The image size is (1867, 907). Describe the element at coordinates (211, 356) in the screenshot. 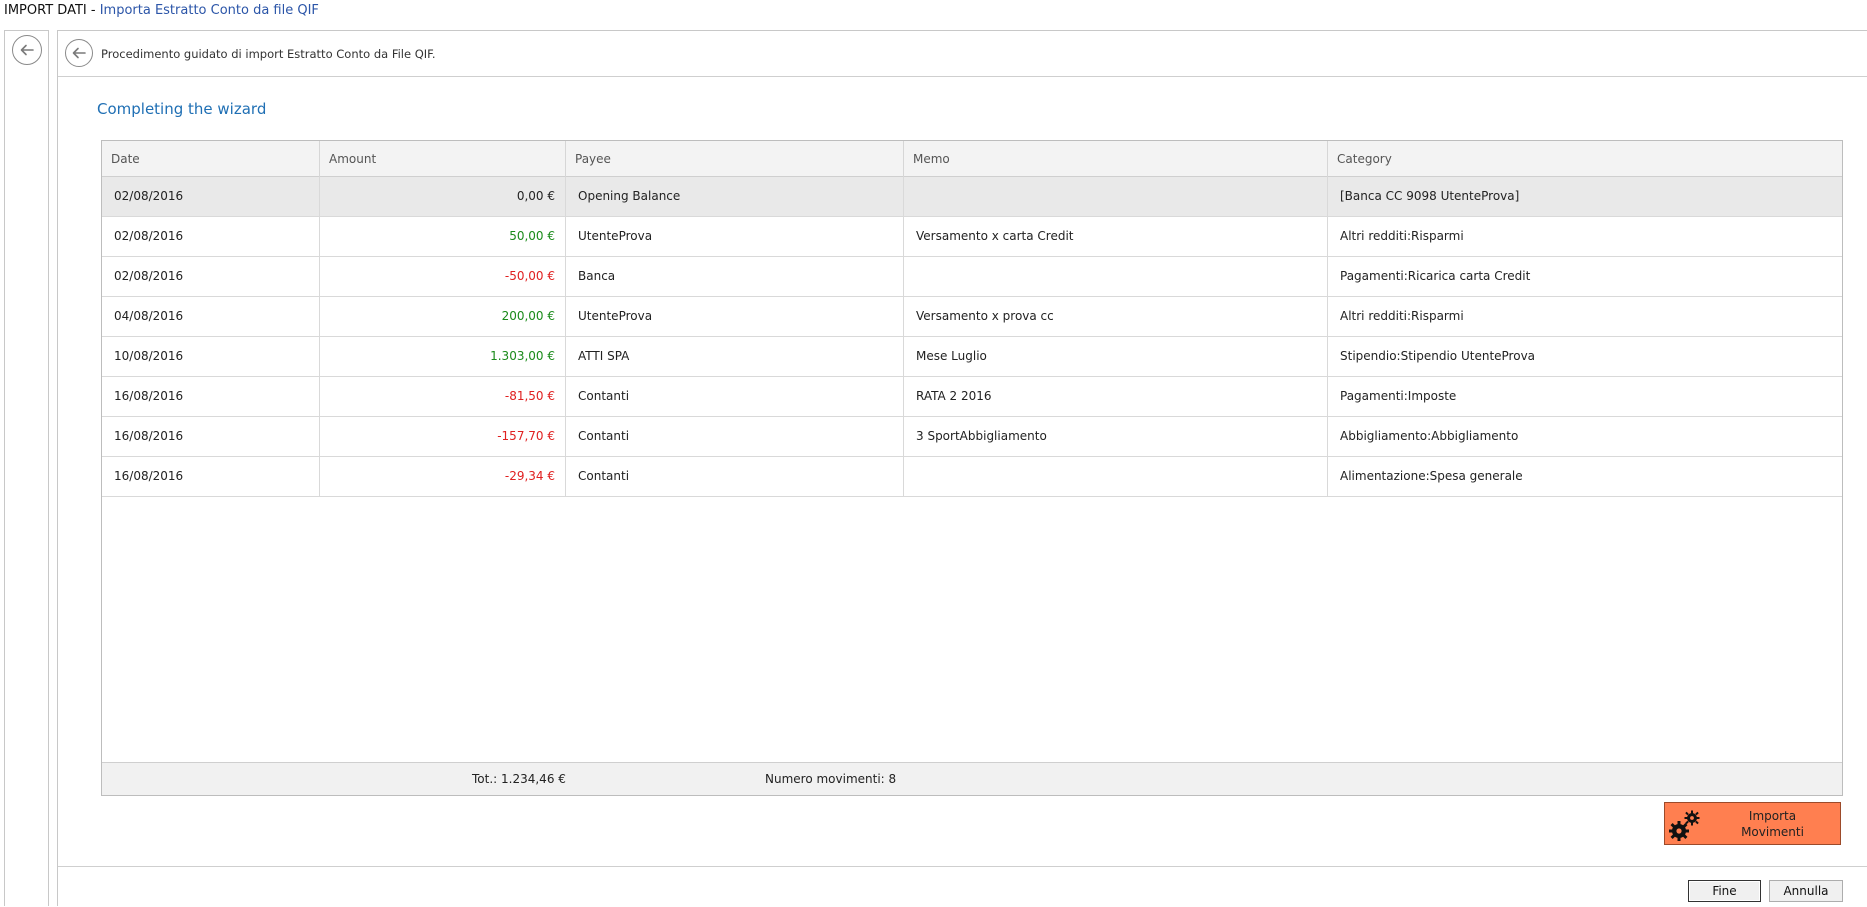

I see `cell-date: 10/08/2016` at that location.